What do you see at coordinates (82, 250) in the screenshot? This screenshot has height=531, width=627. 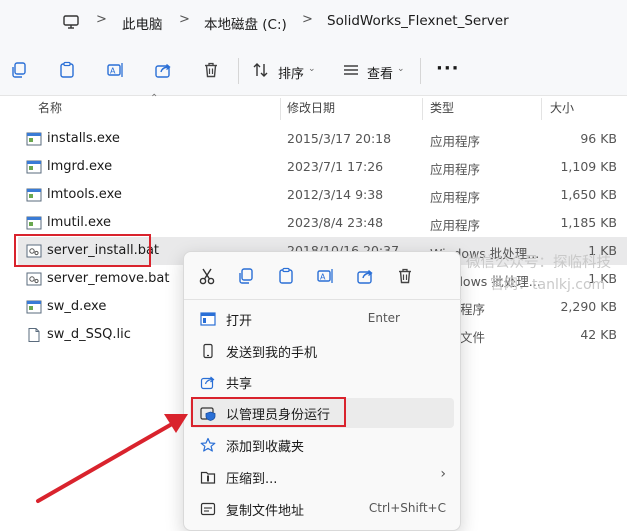 I see `highlight-box-selected-file` at bounding box center [82, 250].